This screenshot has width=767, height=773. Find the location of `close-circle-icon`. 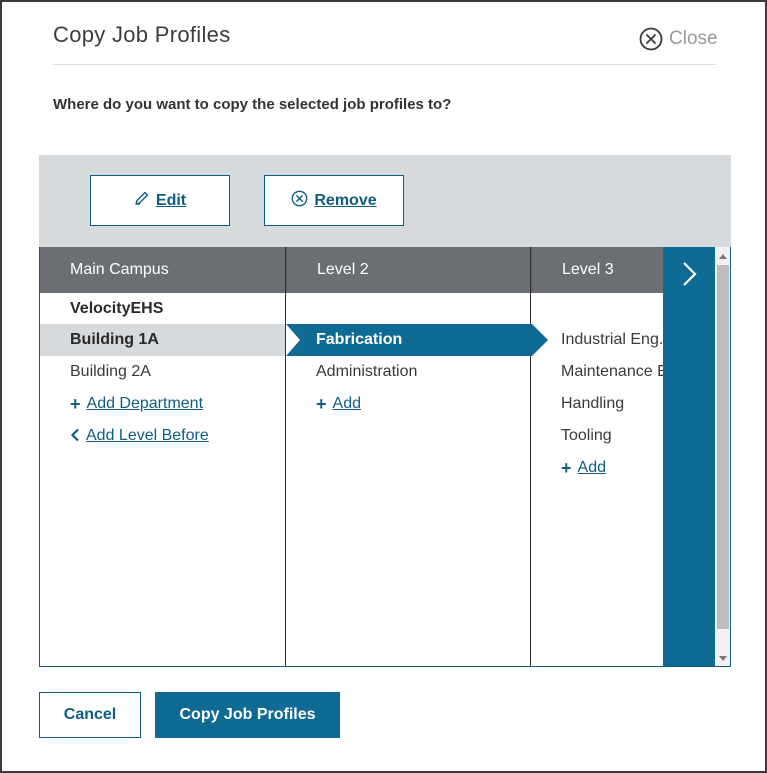

close-circle-icon is located at coordinates (651, 39).